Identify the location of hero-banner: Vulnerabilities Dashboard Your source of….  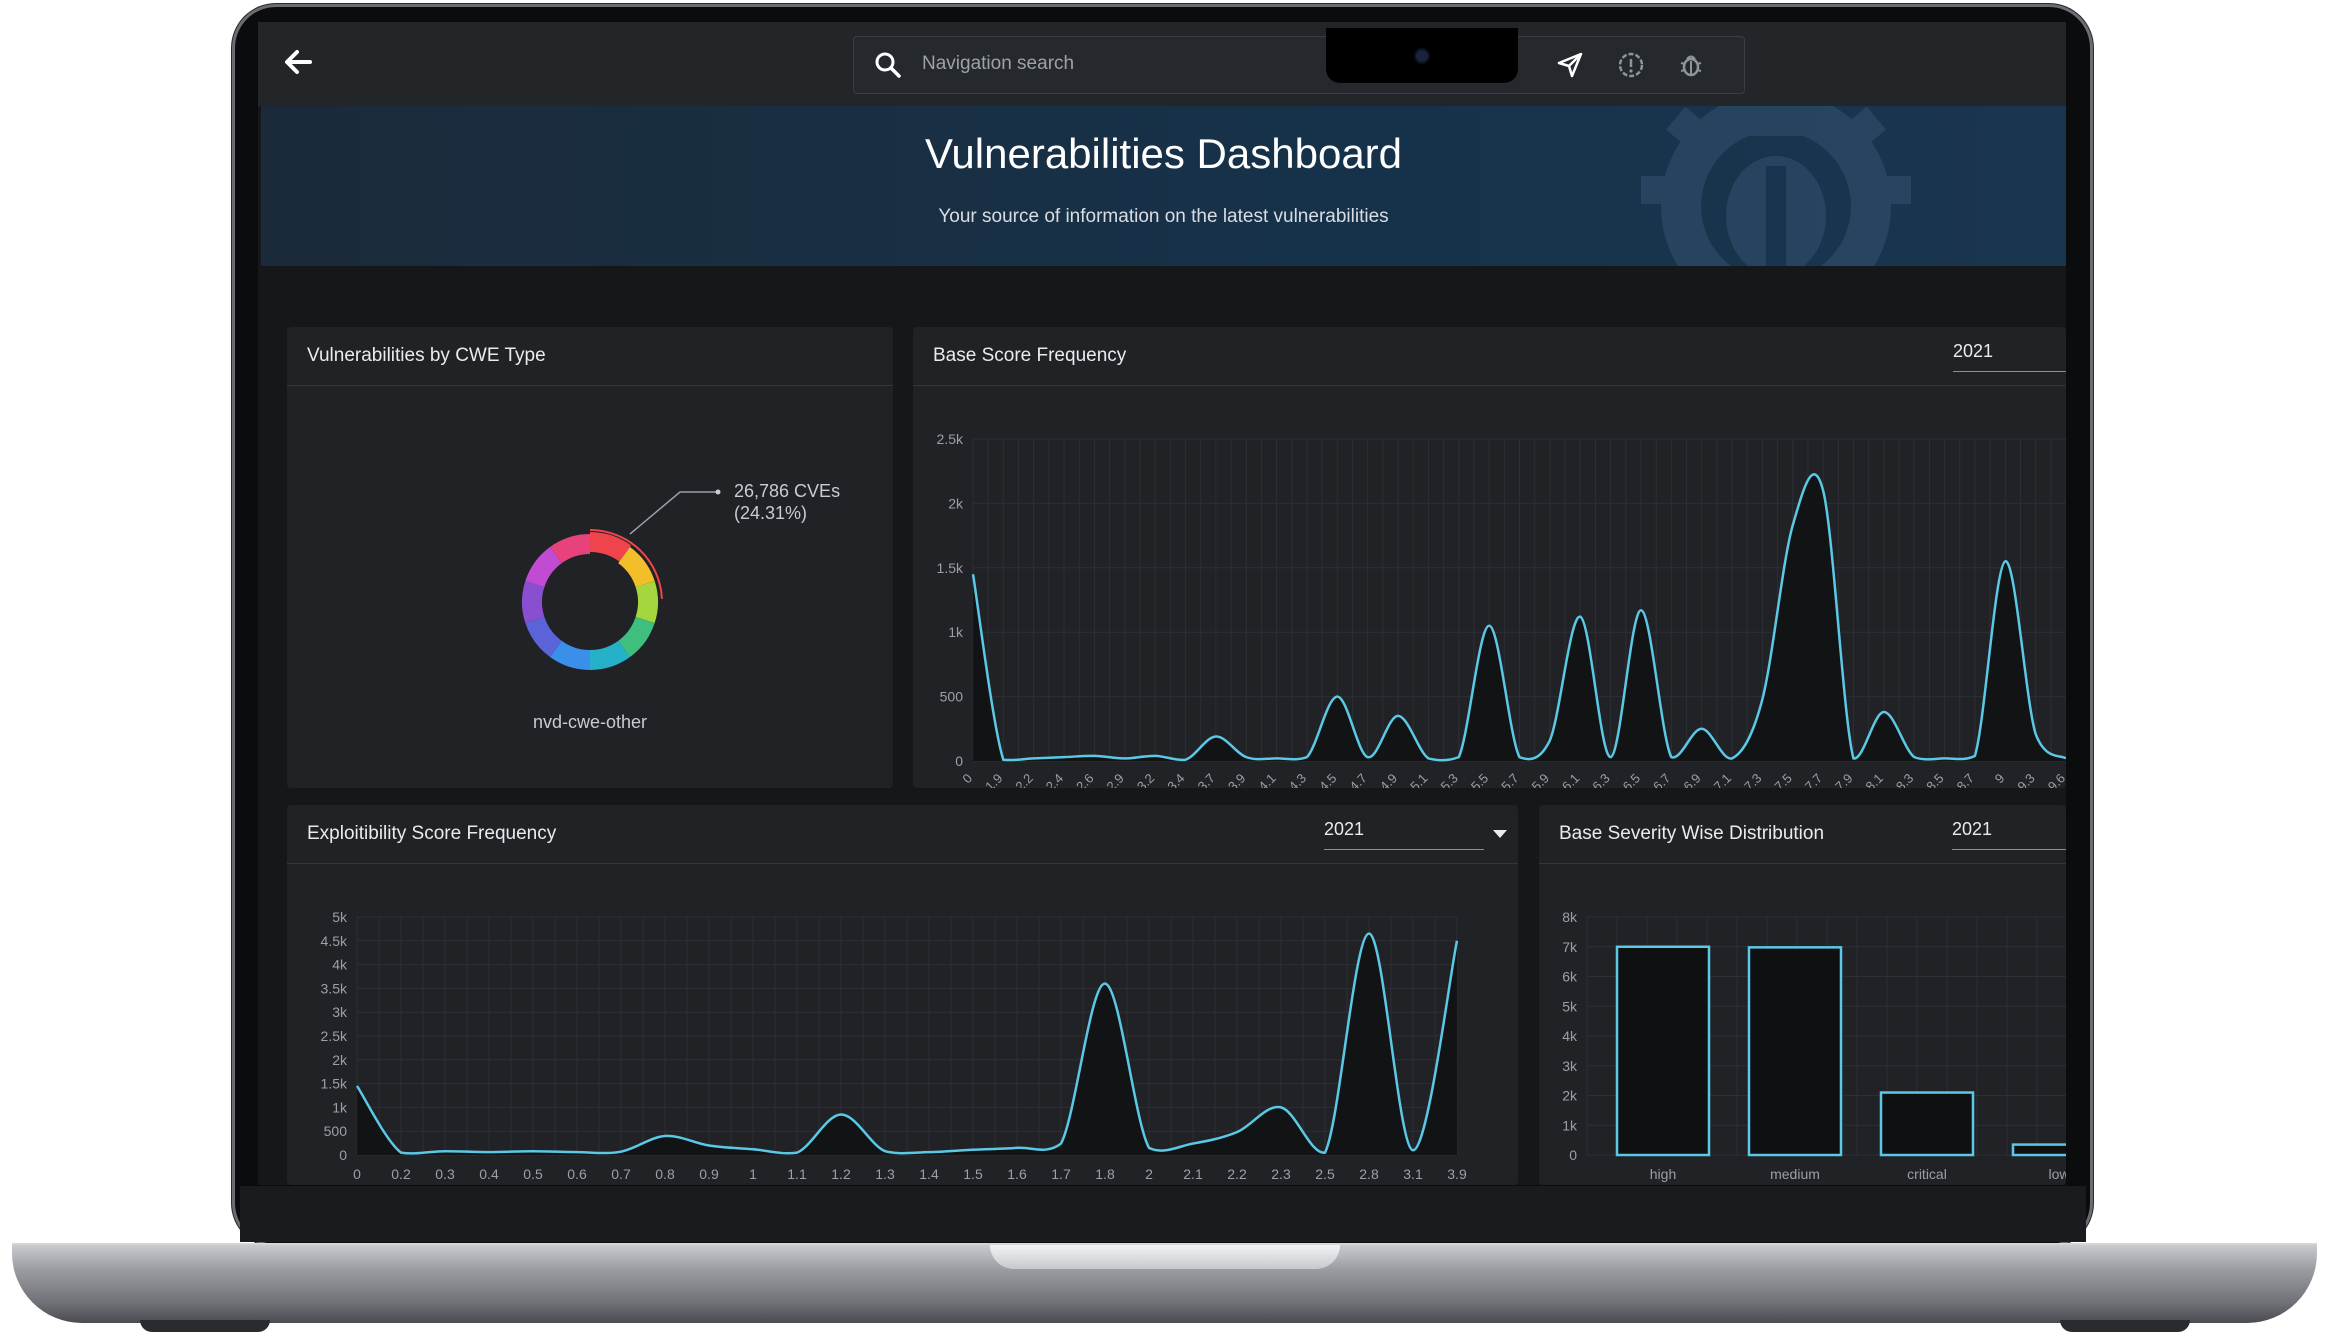
(1163, 186).